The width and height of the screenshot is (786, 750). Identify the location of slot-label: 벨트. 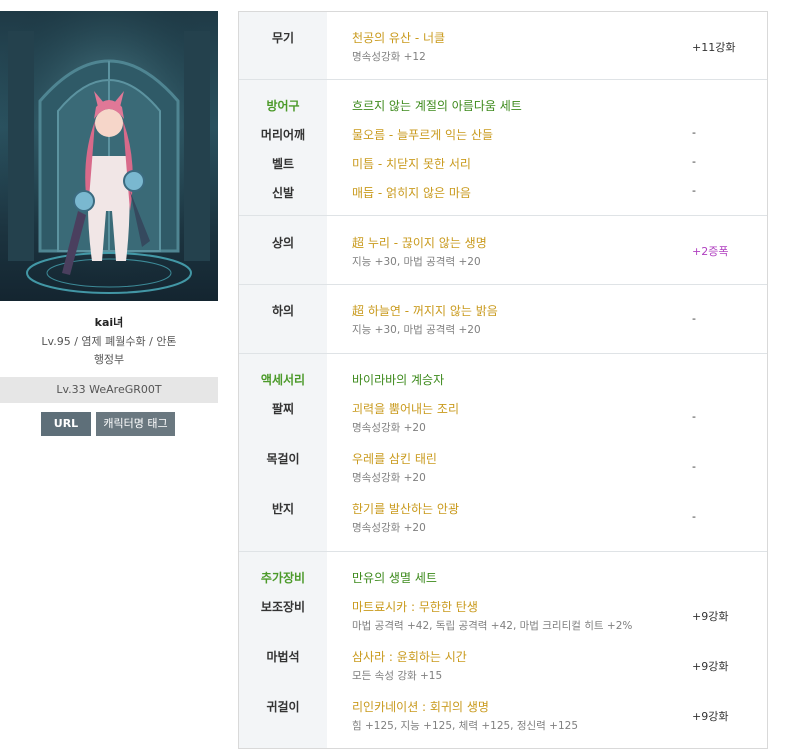
(283, 164).